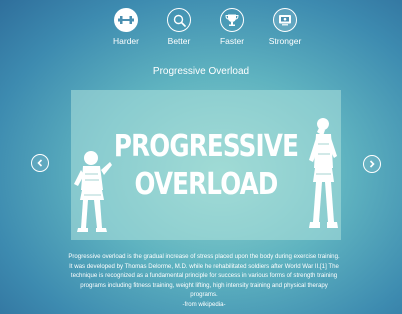 The height and width of the screenshot is (314, 402). What do you see at coordinates (232, 41) in the screenshot?
I see `nav-label-faster: Faster` at bounding box center [232, 41].